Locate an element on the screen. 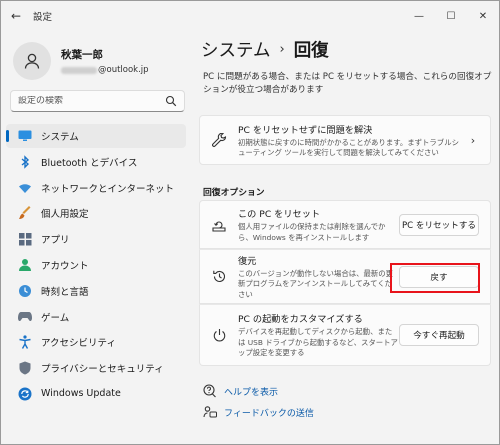 This screenshot has height=445, width=500. sidebar-item-windows-update: Windows Update is located at coordinates (96, 394).